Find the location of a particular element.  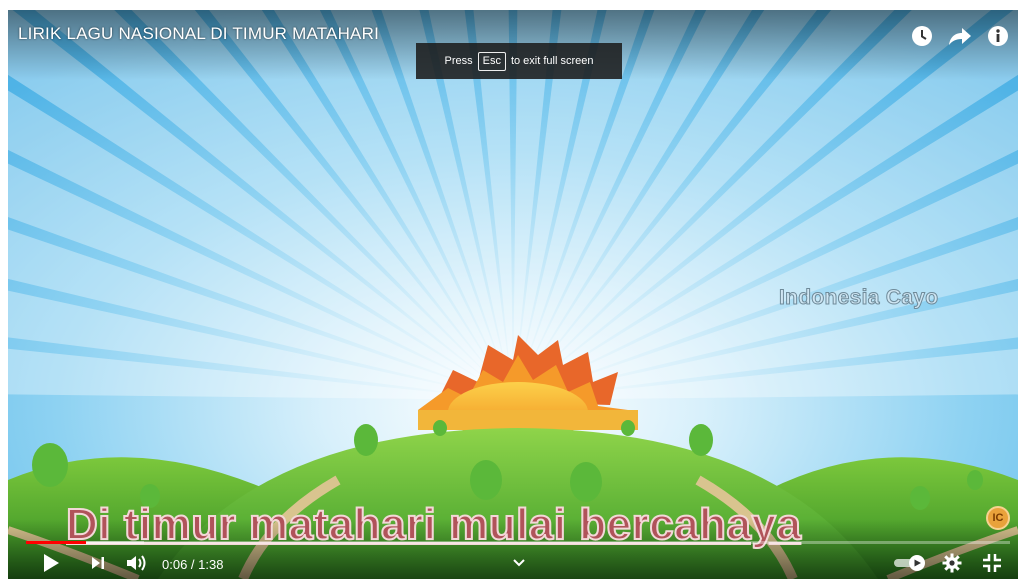

channel-badge-icon: IC is located at coordinates (998, 518).